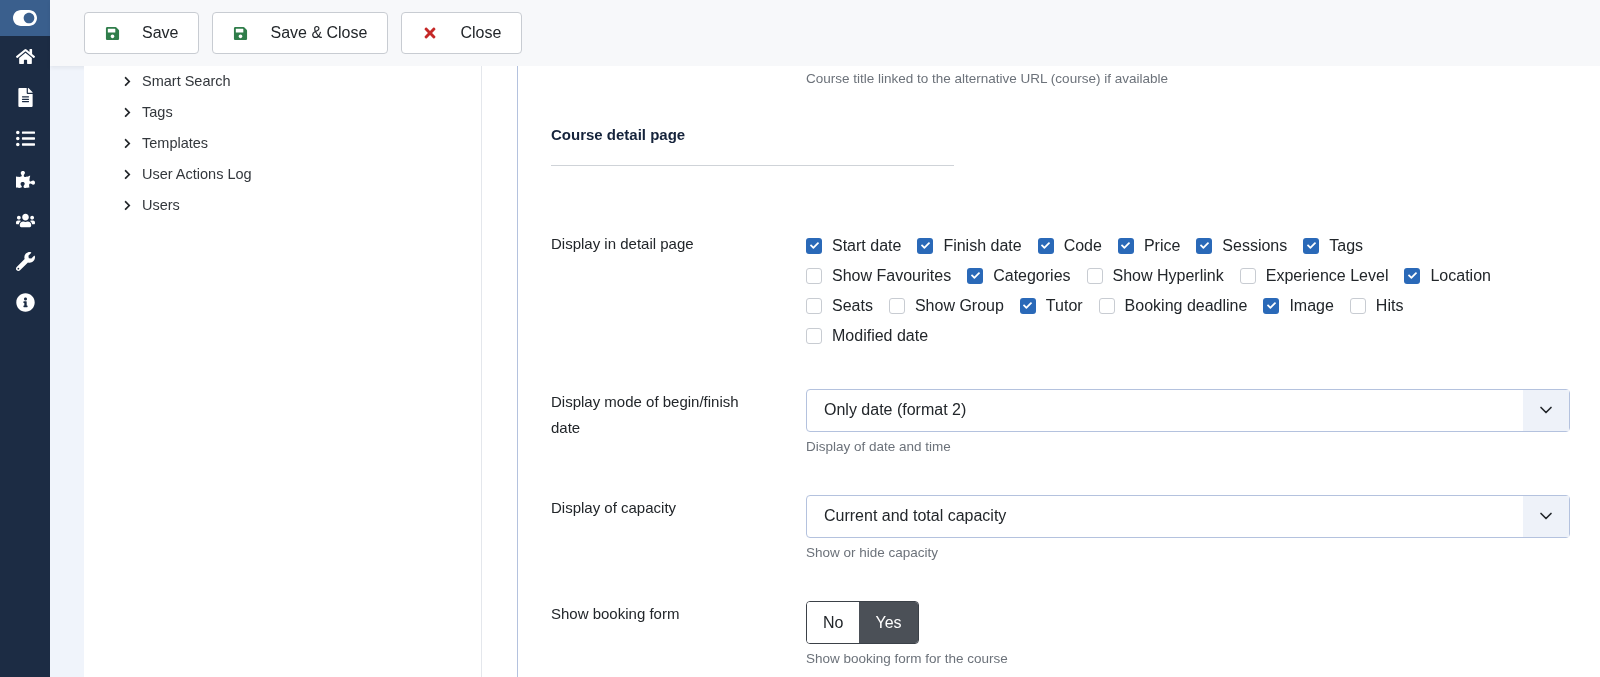 Image resolution: width=1600 pixels, height=677 pixels. Describe the element at coordinates (614, 507) in the screenshot. I see `field-label: Display of capacity` at that location.